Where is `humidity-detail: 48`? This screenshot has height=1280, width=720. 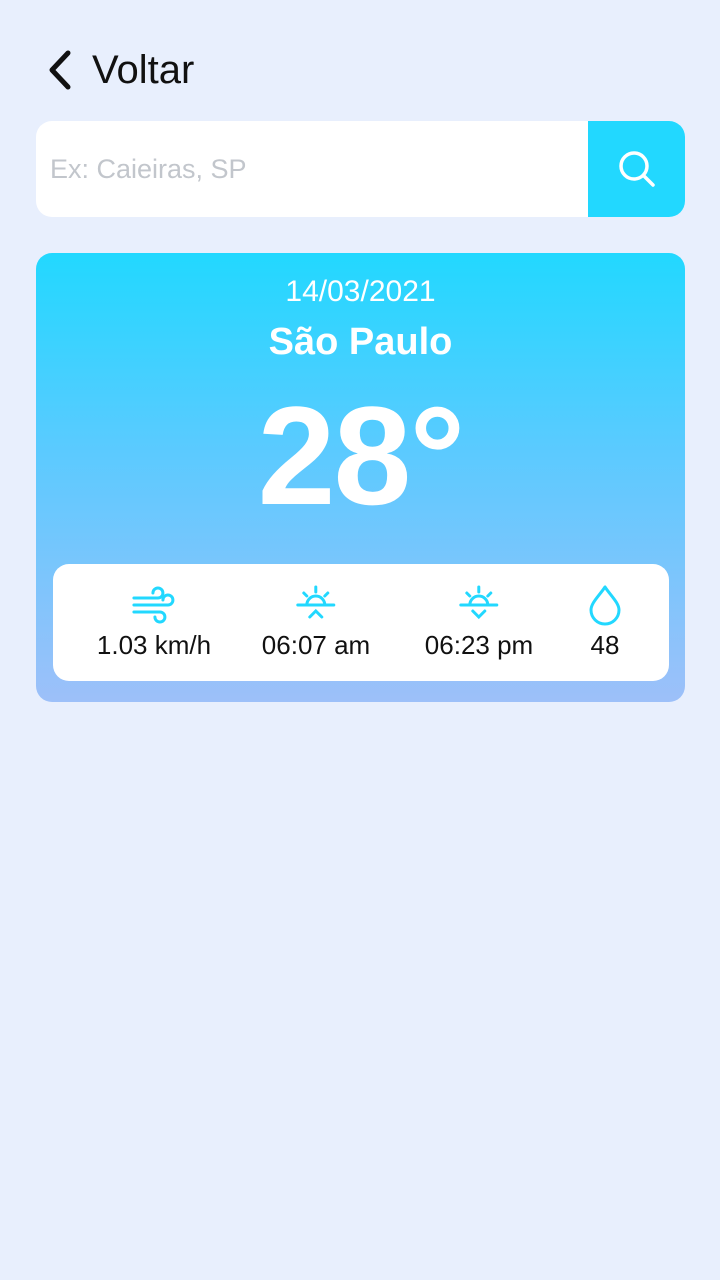
humidity-detail: 48 is located at coordinates (605, 622).